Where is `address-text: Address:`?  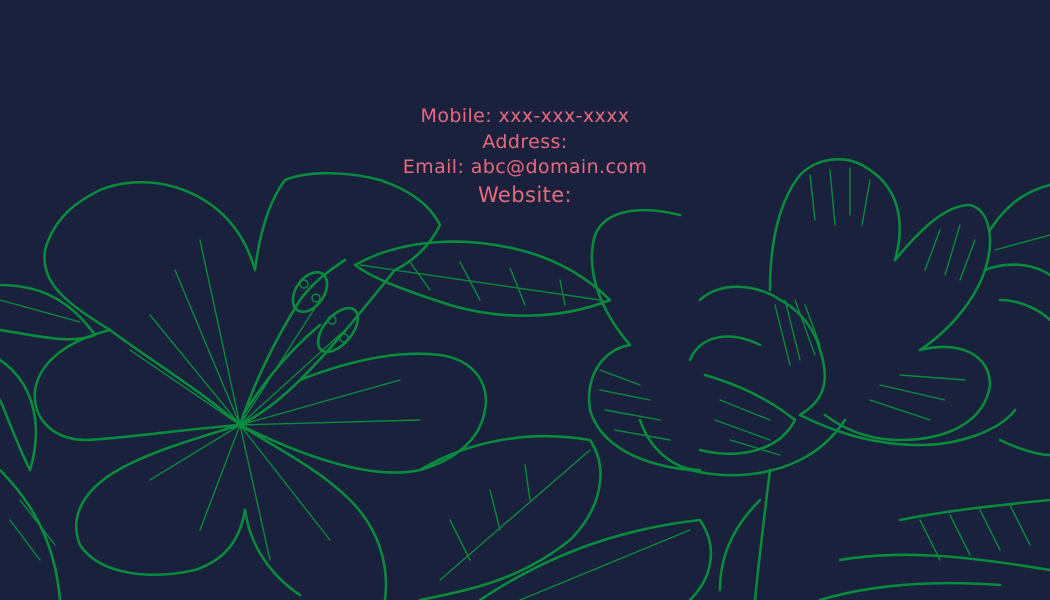
address-text: Address: is located at coordinates (525, 141).